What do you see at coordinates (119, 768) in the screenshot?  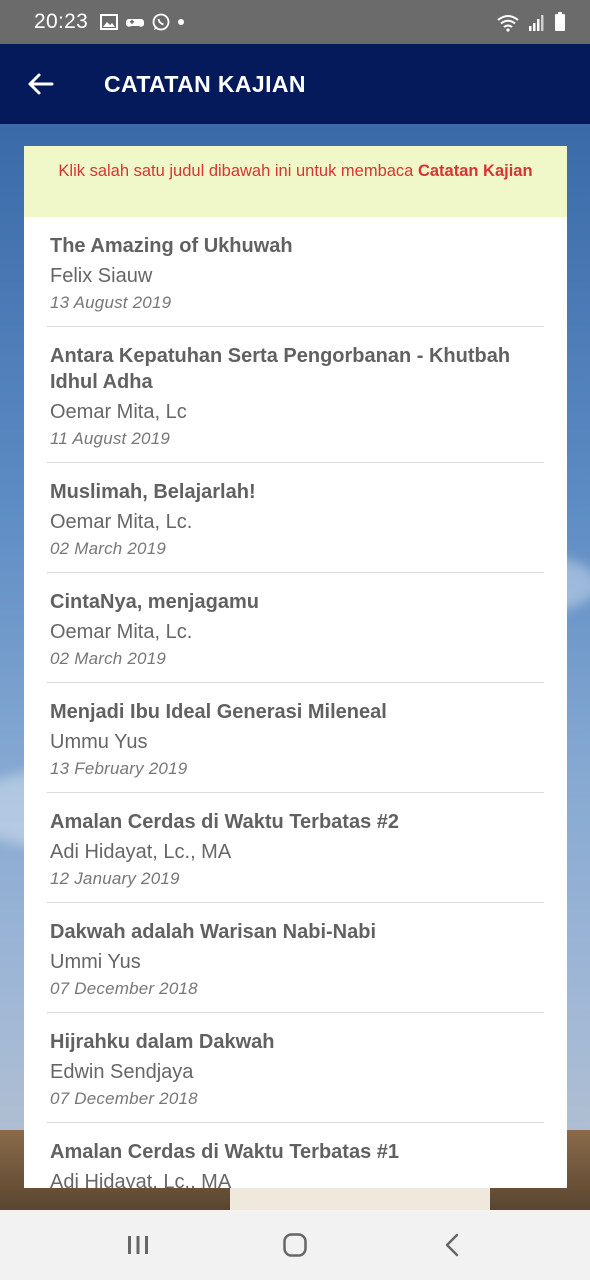 I see `item-date: 13 February 2019` at bounding box center [119, 768].